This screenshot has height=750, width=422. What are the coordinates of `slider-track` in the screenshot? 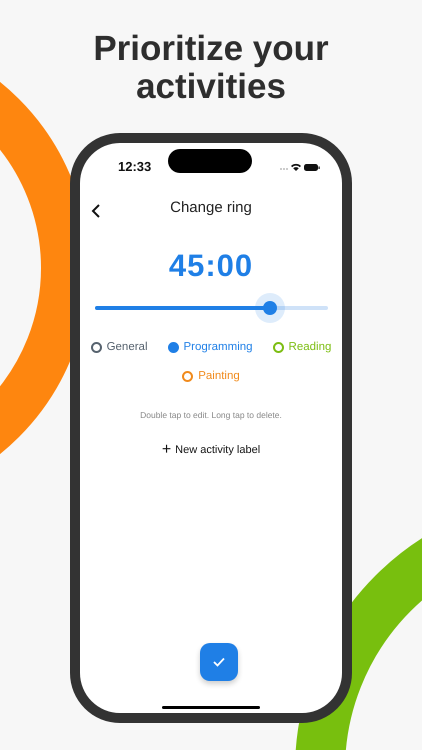 It's located at (211, 308).